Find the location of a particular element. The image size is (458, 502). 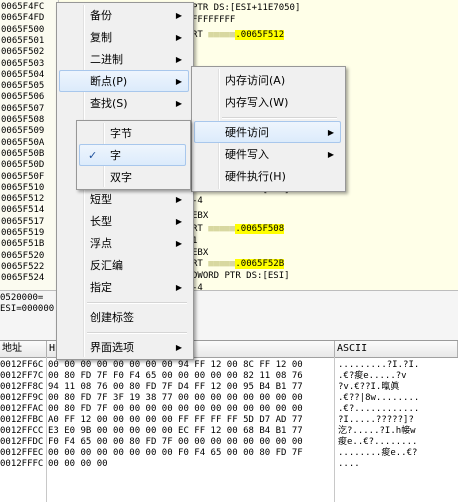

highlighted-address: .0065F512 is located at coordinates (260, 35).